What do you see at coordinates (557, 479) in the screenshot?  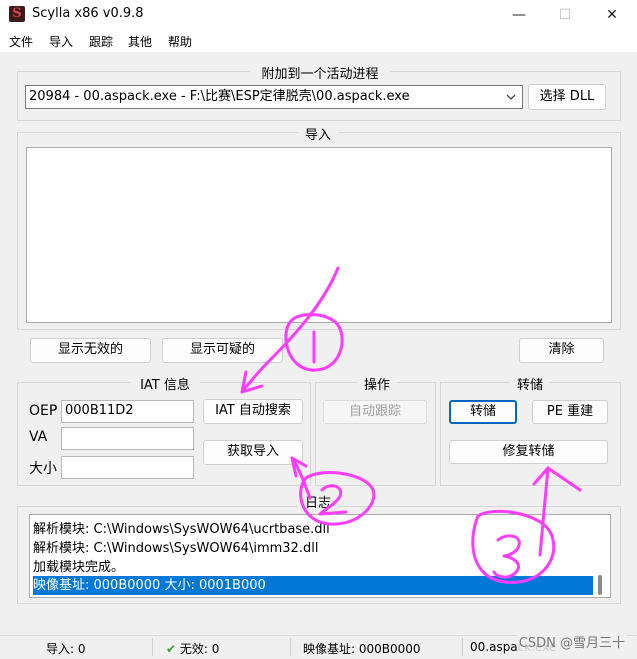 I see `annotation-arrow-3-head` at bounding box center [557, 479].